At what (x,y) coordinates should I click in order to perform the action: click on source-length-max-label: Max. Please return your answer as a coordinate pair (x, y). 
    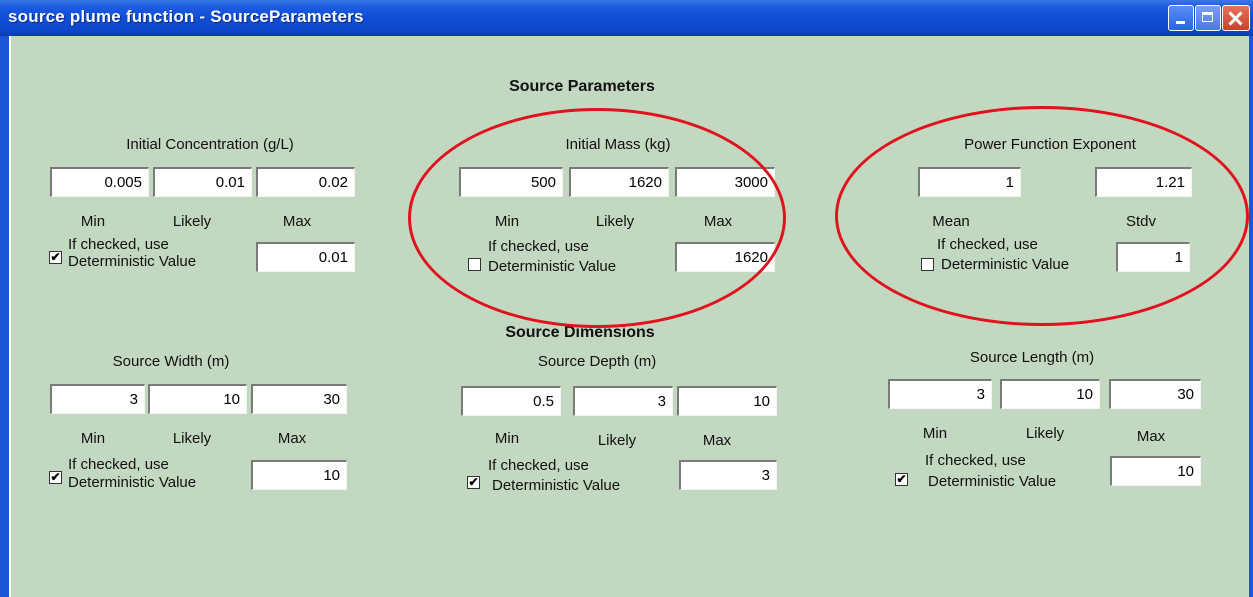
    Looking at the image, I should click on (1151, 436).